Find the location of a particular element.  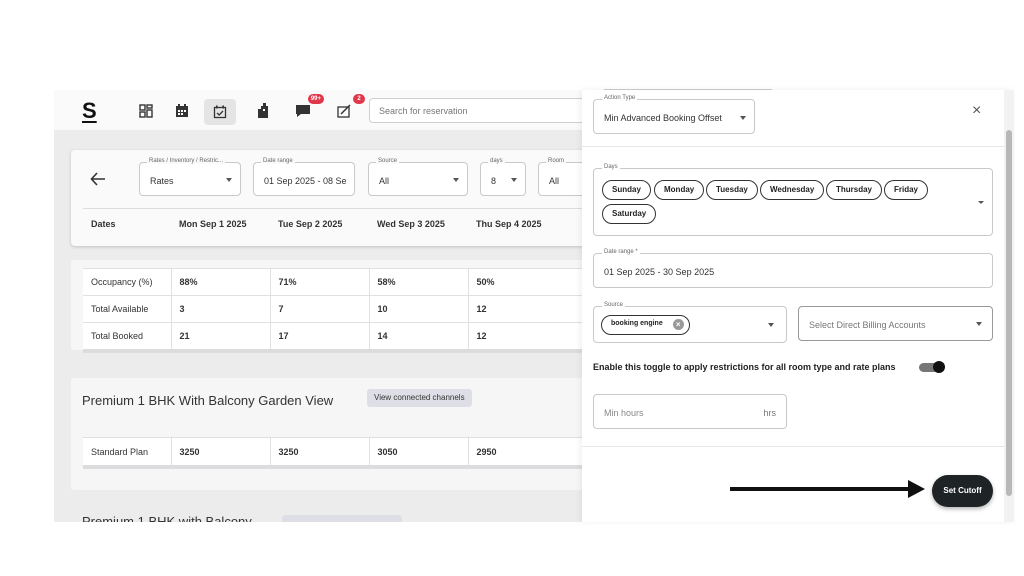

day-chip: Thursday is located at coordinates (854, 190).